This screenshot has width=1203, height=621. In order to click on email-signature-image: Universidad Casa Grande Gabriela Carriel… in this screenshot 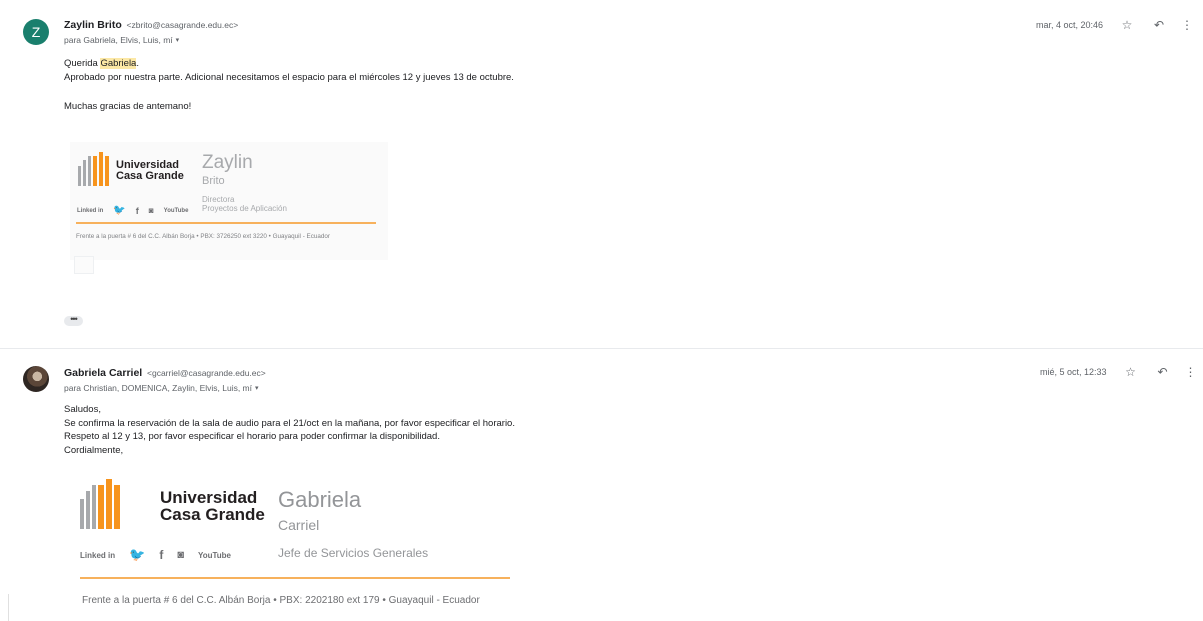, I will do `click(298, 543)`.